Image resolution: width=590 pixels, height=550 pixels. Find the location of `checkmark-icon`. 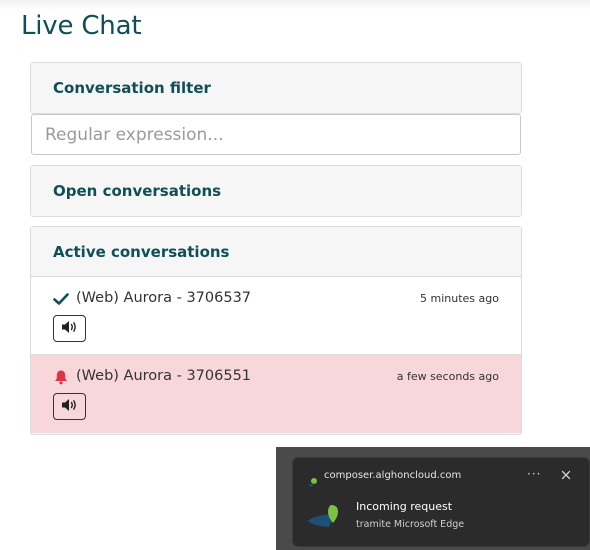

checkmark-icon is located at coordinates (61, 299).